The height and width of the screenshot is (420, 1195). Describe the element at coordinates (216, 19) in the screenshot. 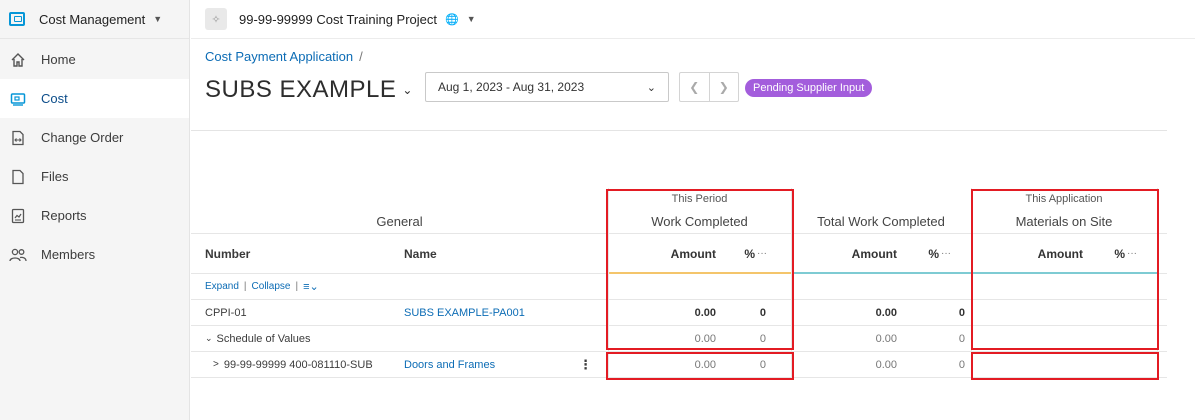

I see `project-thumbnail-icon: ✧` at that location.